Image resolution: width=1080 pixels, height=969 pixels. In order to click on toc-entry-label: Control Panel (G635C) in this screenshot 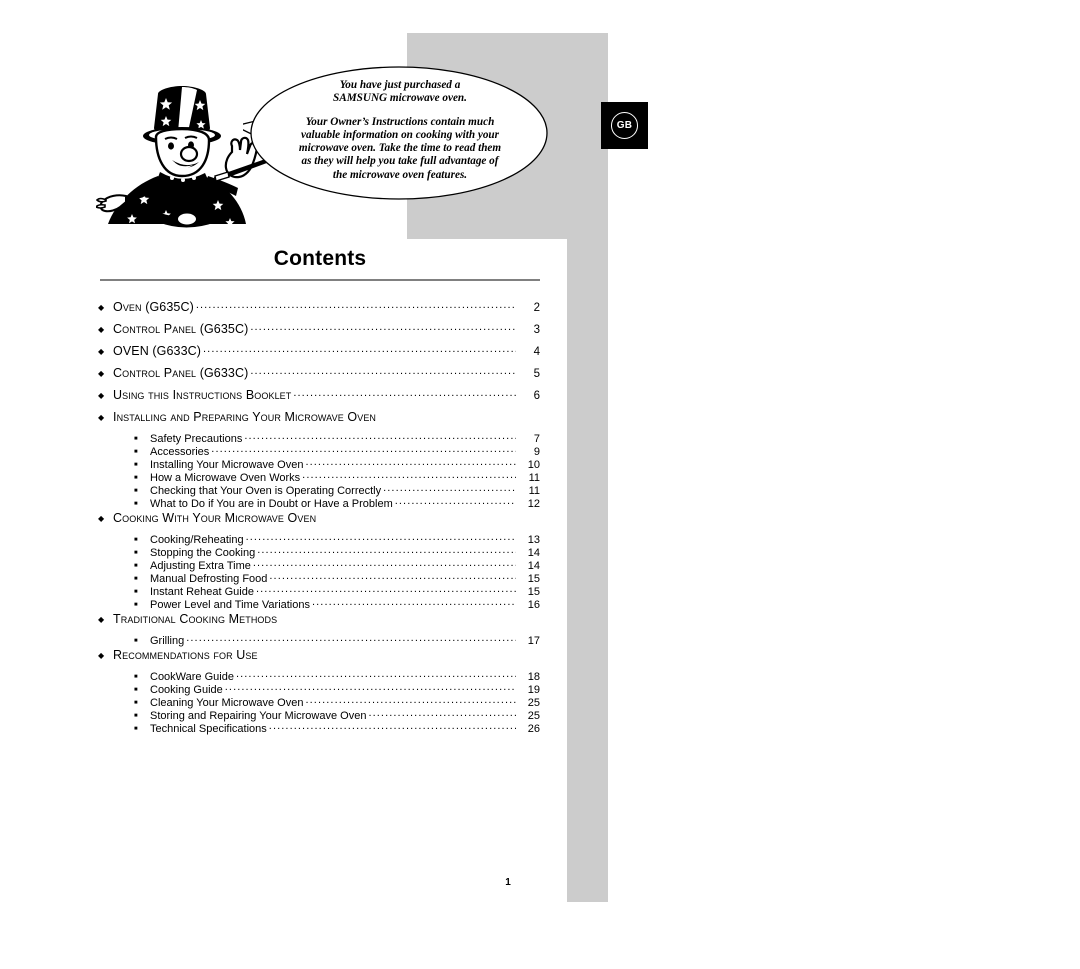, I will do `click(181, 329)`.